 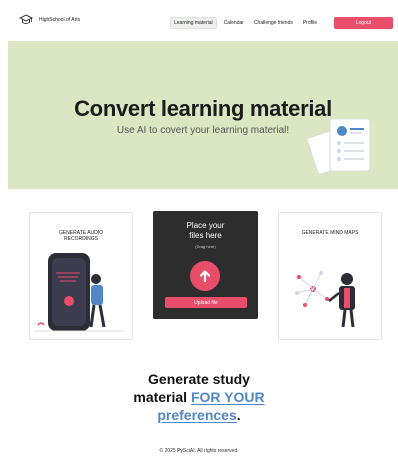 I want to click on tagline-line2: material FOR YOUR, so click(x=199, y=397).